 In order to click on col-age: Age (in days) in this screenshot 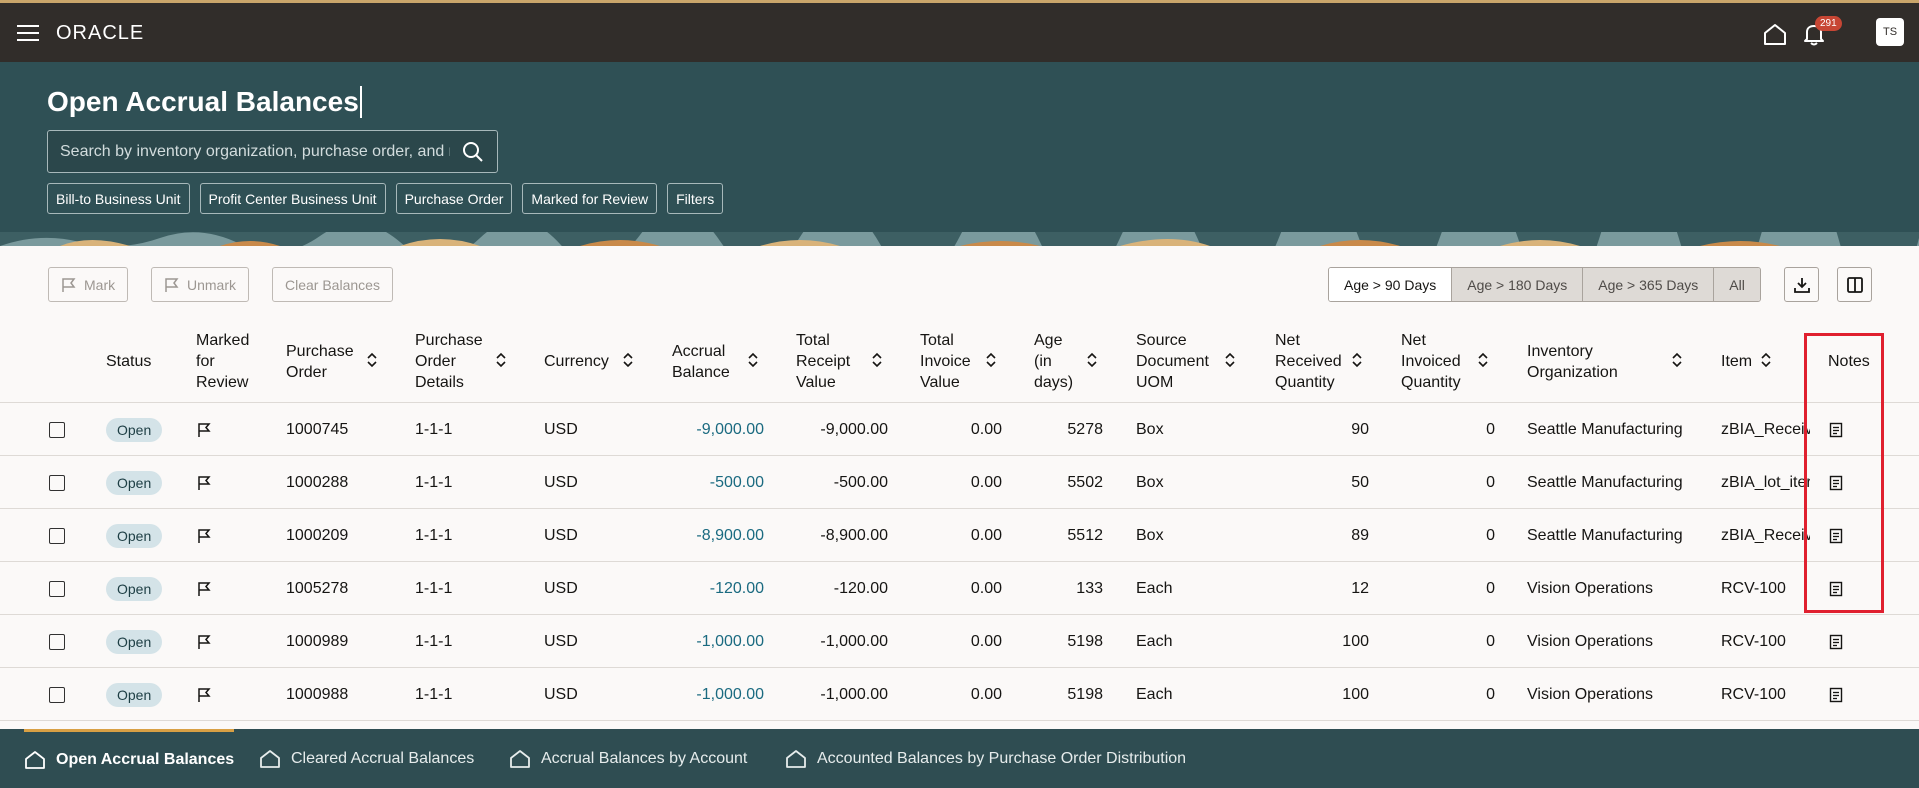, I will do `click(1055, 361)`.